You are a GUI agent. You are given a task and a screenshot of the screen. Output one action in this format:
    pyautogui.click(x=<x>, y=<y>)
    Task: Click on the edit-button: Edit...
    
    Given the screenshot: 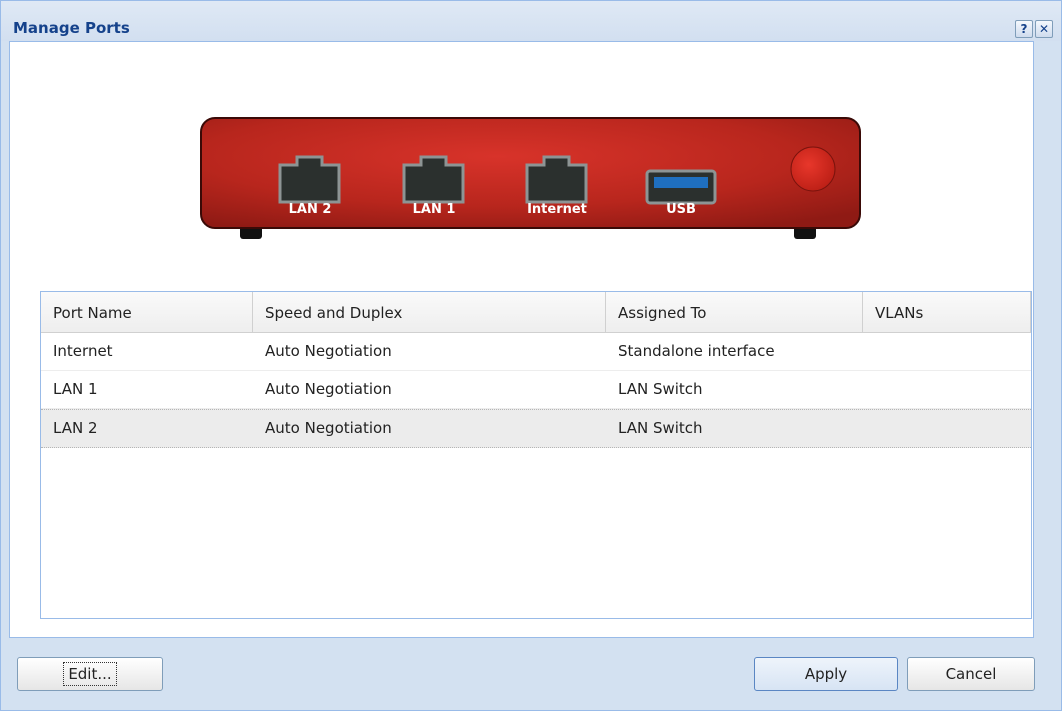 What is the action you would take?
    pyautogui.click(x=90, y=674)
    